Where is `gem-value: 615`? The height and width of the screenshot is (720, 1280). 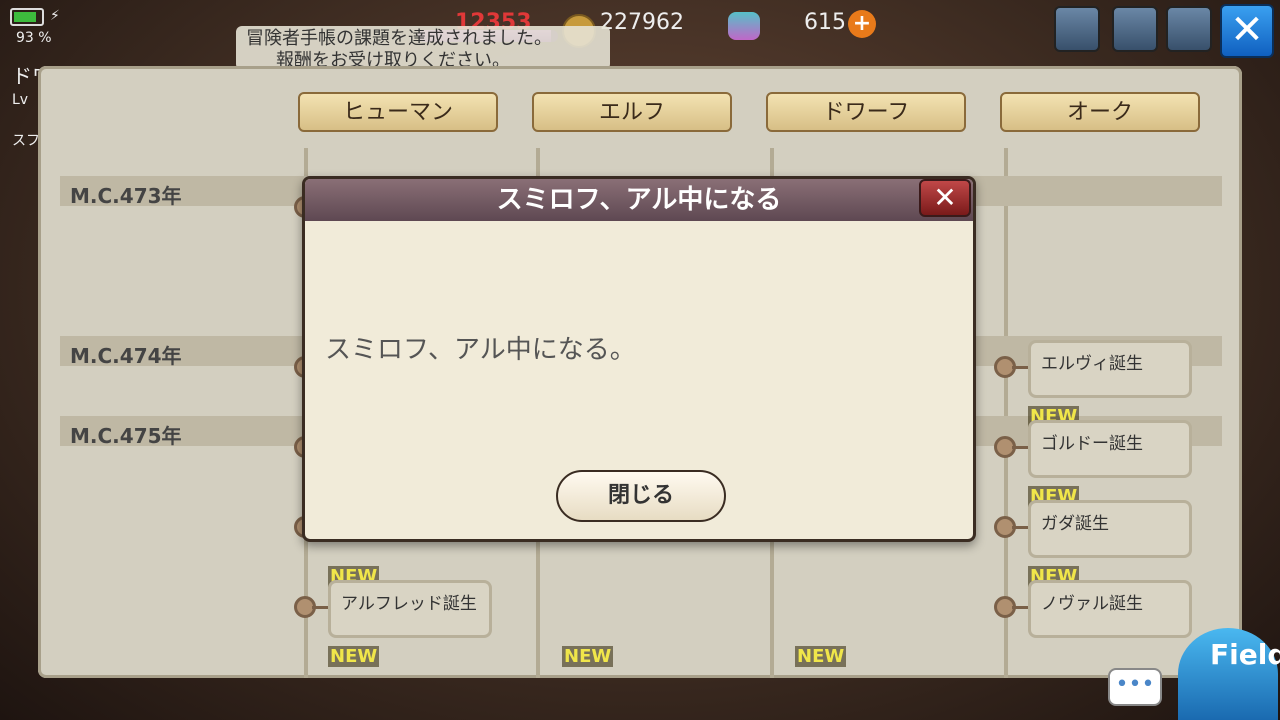 gem-value: 615 is located at coordinates (825, 22).